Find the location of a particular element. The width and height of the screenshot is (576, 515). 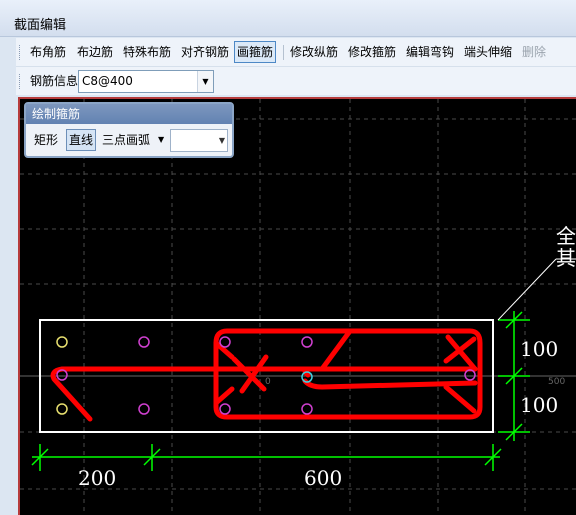

toolbar-separator is located at coordinates (283, 52).